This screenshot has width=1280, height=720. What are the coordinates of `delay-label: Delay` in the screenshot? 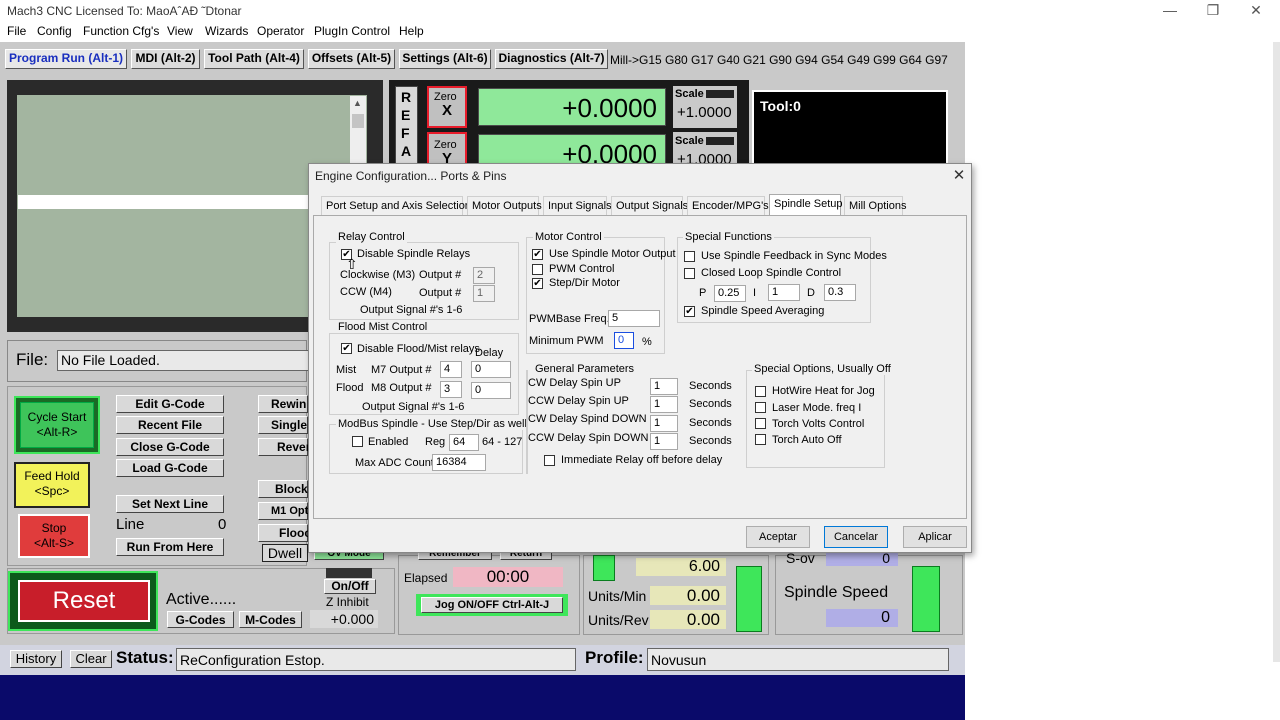 It's located at (489, 353).